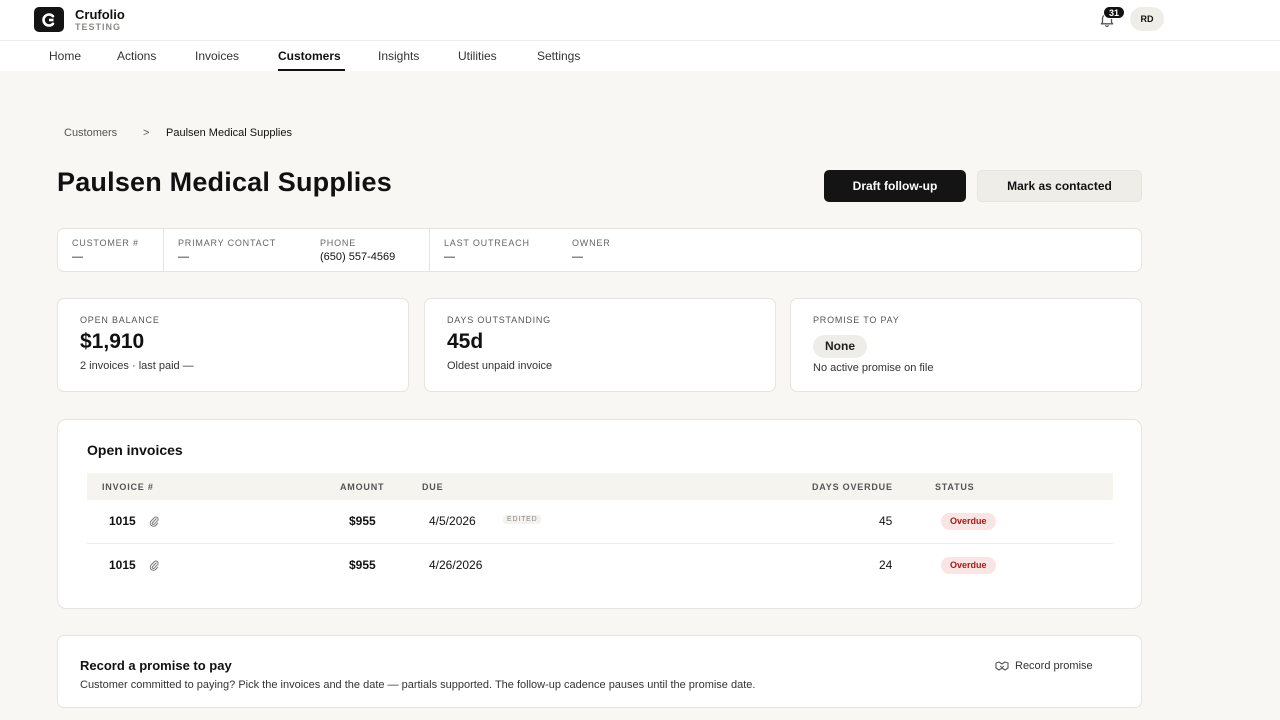 This screenshot has height=720, width=1280. What do you see at coordinates (357, 257) in the screenshot?
I see `phone-value: (650) 557-4569` at bounding box center [357, 257].